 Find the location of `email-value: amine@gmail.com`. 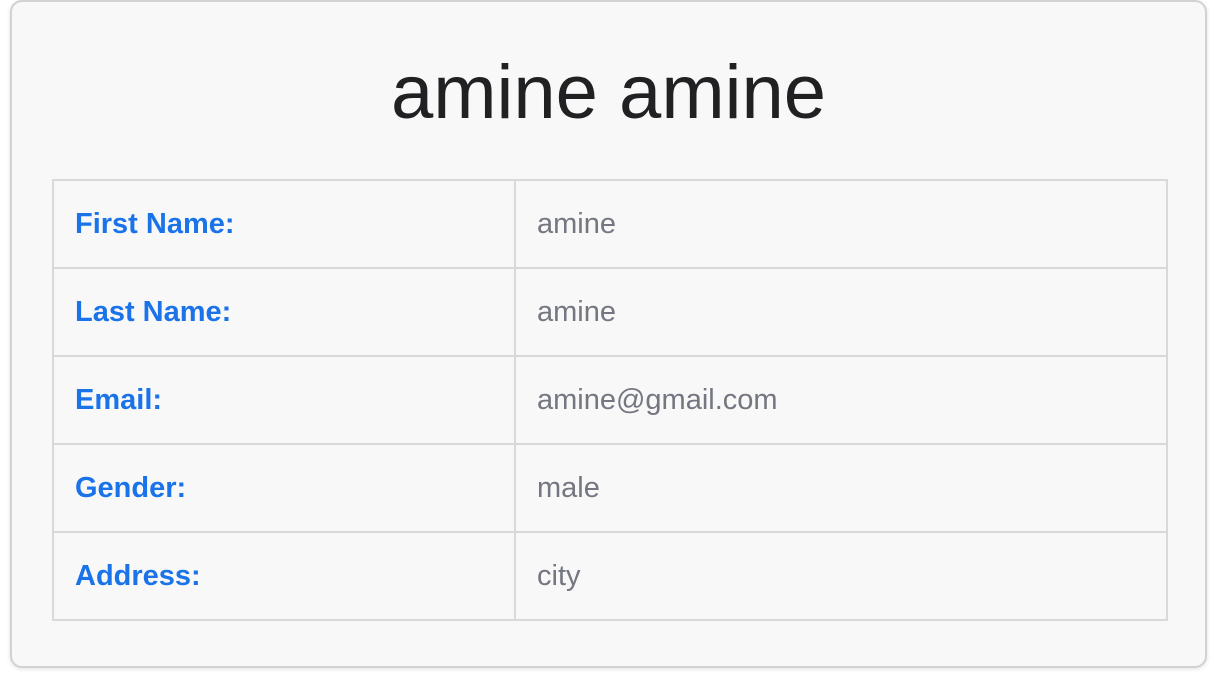

email-value: amine@gmail.com is located at coordinates (841, 400).